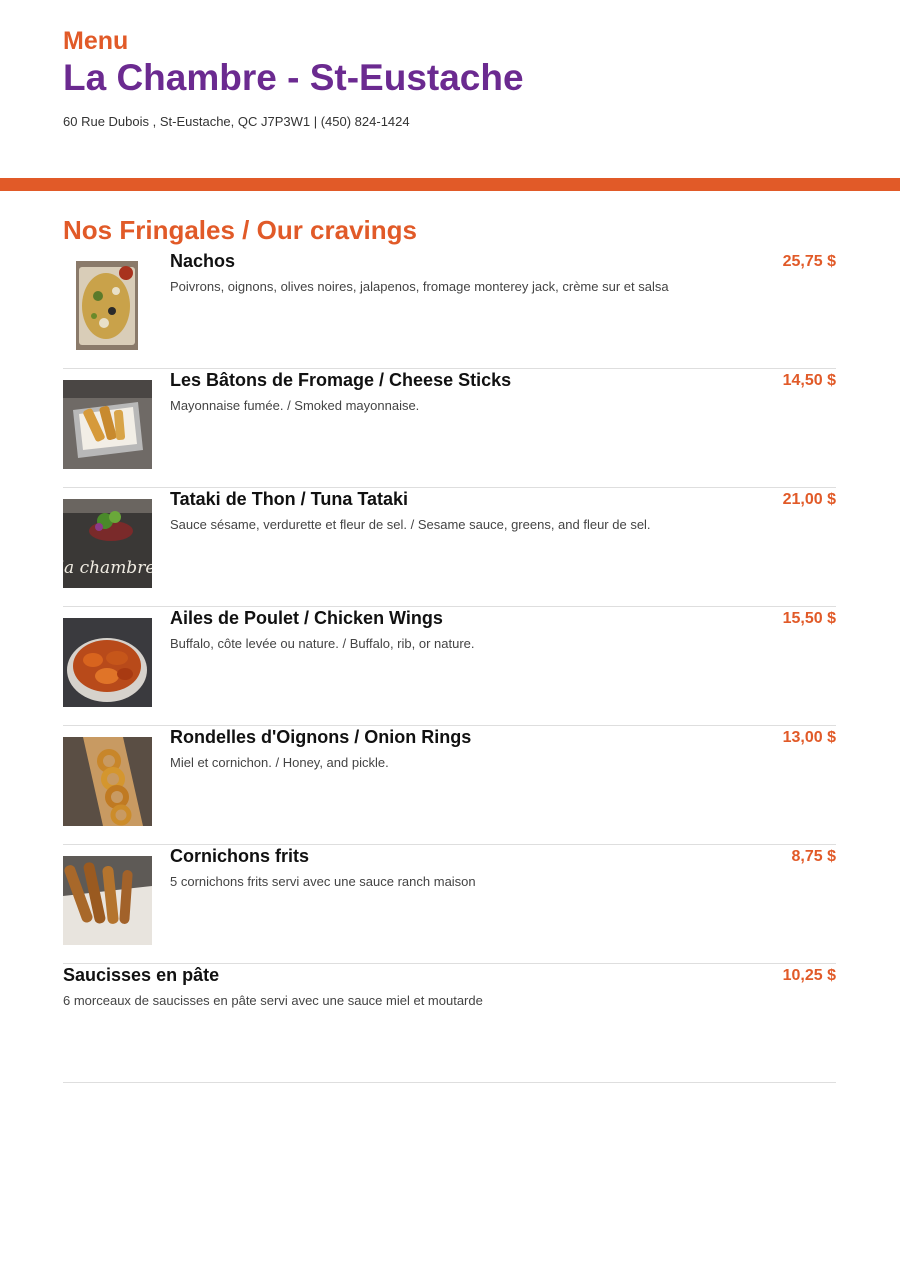 This screenshot has height=1273, width=900. I want to click on onion-rings-photo, so click(107, 781).